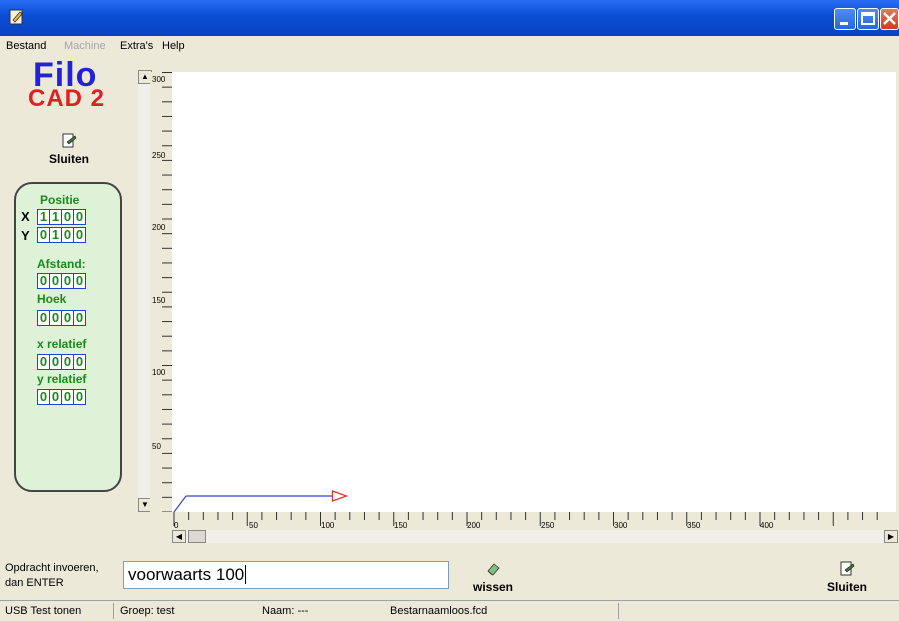 This screenshot has width=899, height=621. I want to click on y-relative-display: 0 0 0 0, so click(61, 397).